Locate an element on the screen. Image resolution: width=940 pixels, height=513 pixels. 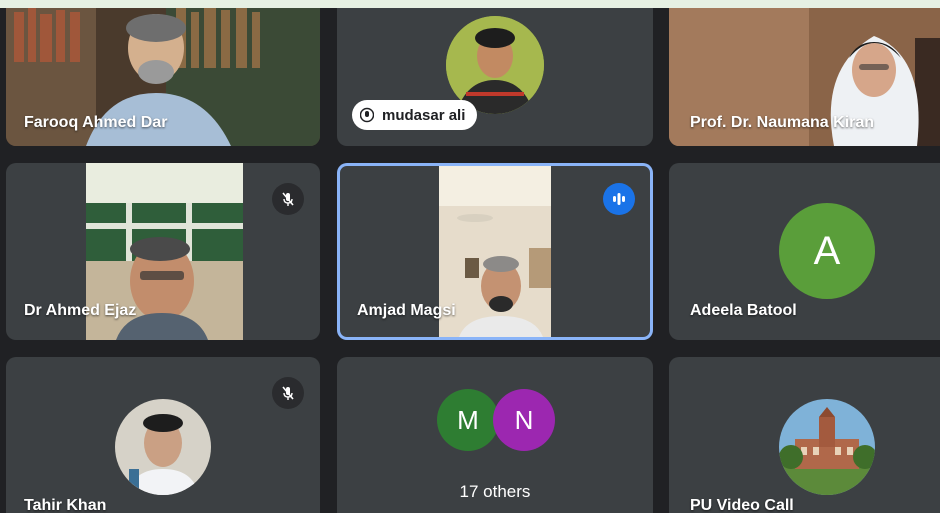
avatar-letter: N is located at coordinates (524, 419).